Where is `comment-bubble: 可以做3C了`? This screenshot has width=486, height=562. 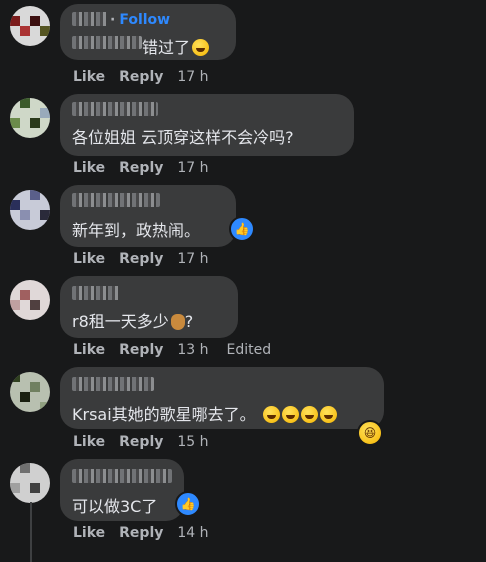
comment-bubble: 可以做3C了 is located at coordinates (122, 490).